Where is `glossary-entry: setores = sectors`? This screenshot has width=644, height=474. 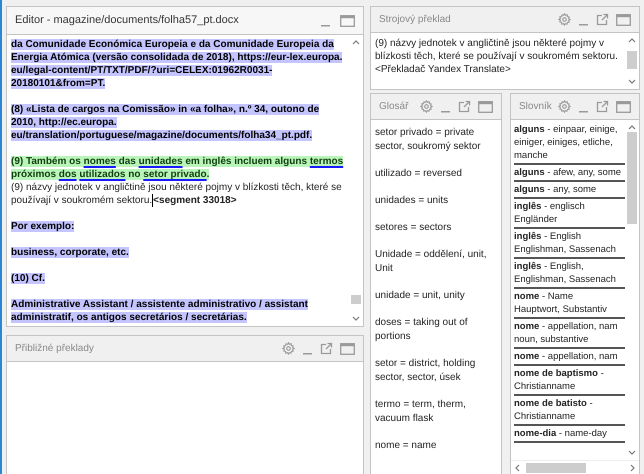 glossary-entry: setores = sectors is located at coordinates (436, 228).